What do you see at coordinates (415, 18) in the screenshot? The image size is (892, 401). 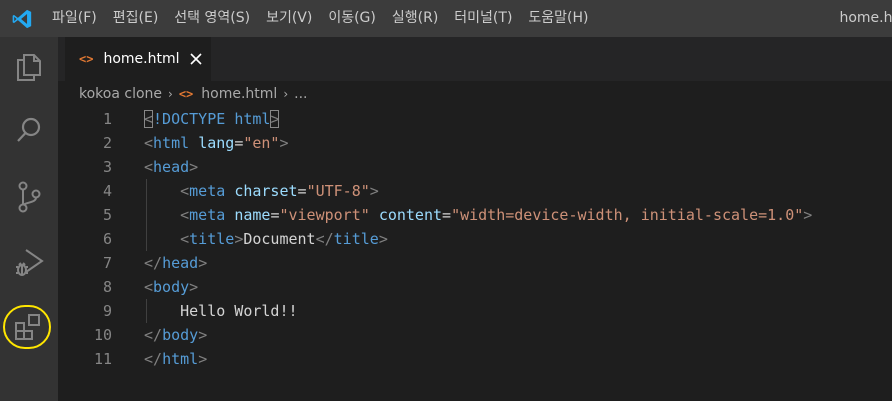 I see `menu-item: 실행(R)` at bounding box center [415, 18].